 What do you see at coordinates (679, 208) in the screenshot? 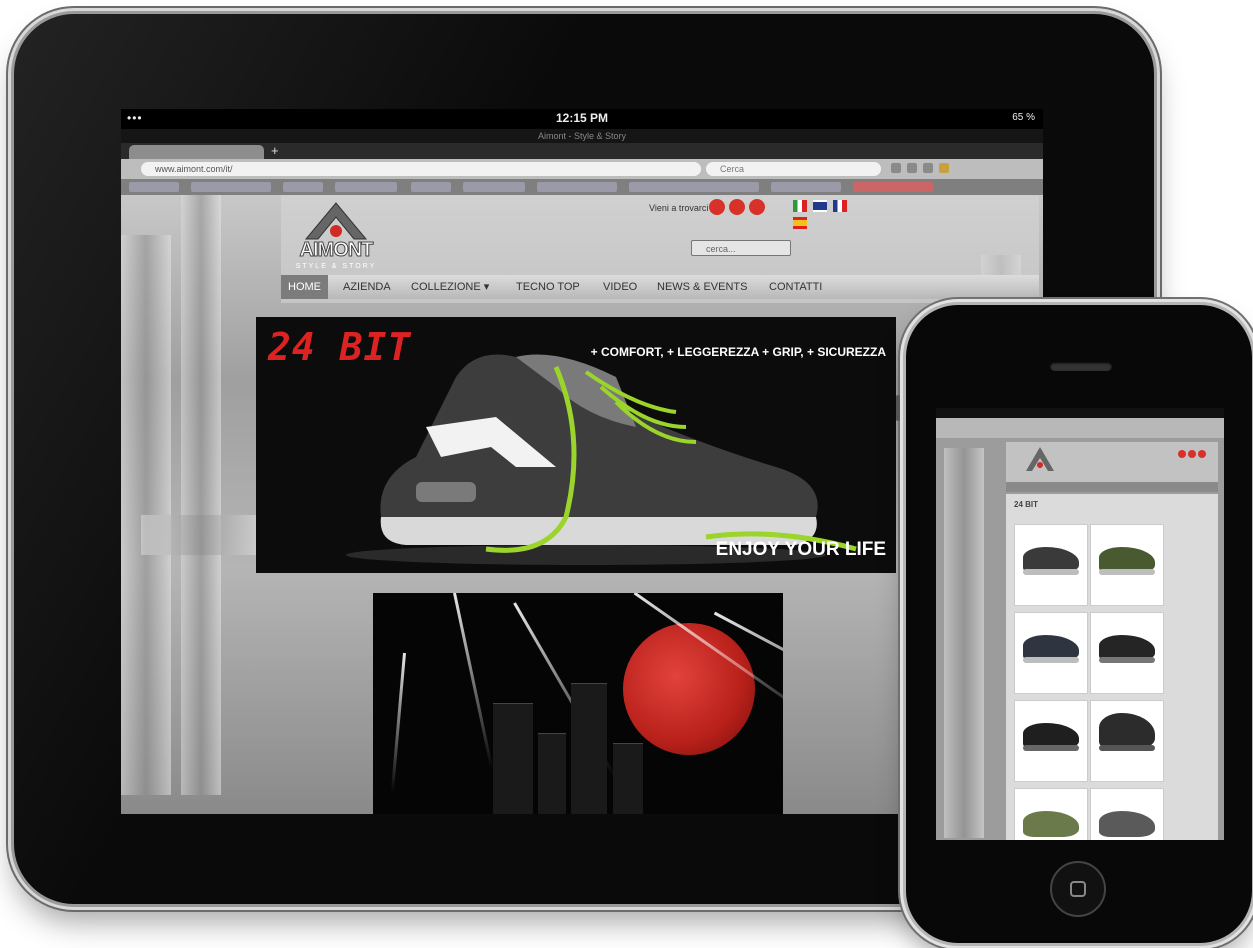
I see `follow-label: Vieni a trovarci` at bounding box center [679, 208].